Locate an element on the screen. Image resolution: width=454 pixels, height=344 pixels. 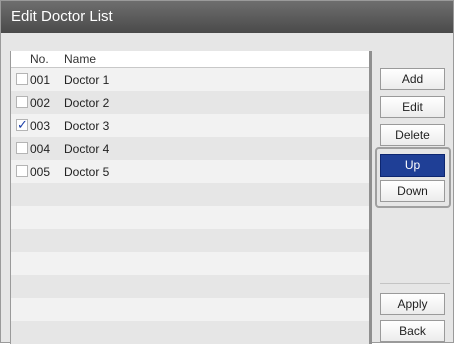
add-button: Add is located at coordinates (412, 79).